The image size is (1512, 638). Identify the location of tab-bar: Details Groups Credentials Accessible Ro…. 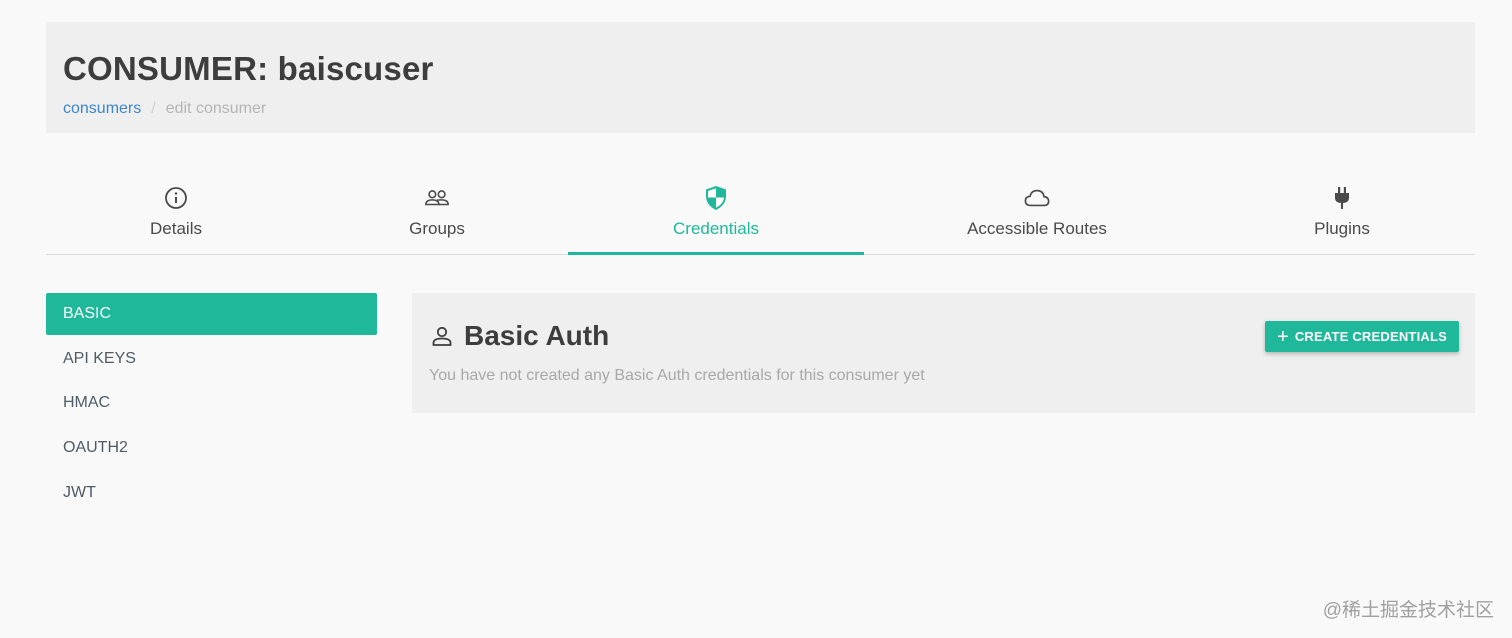
(760, 212).